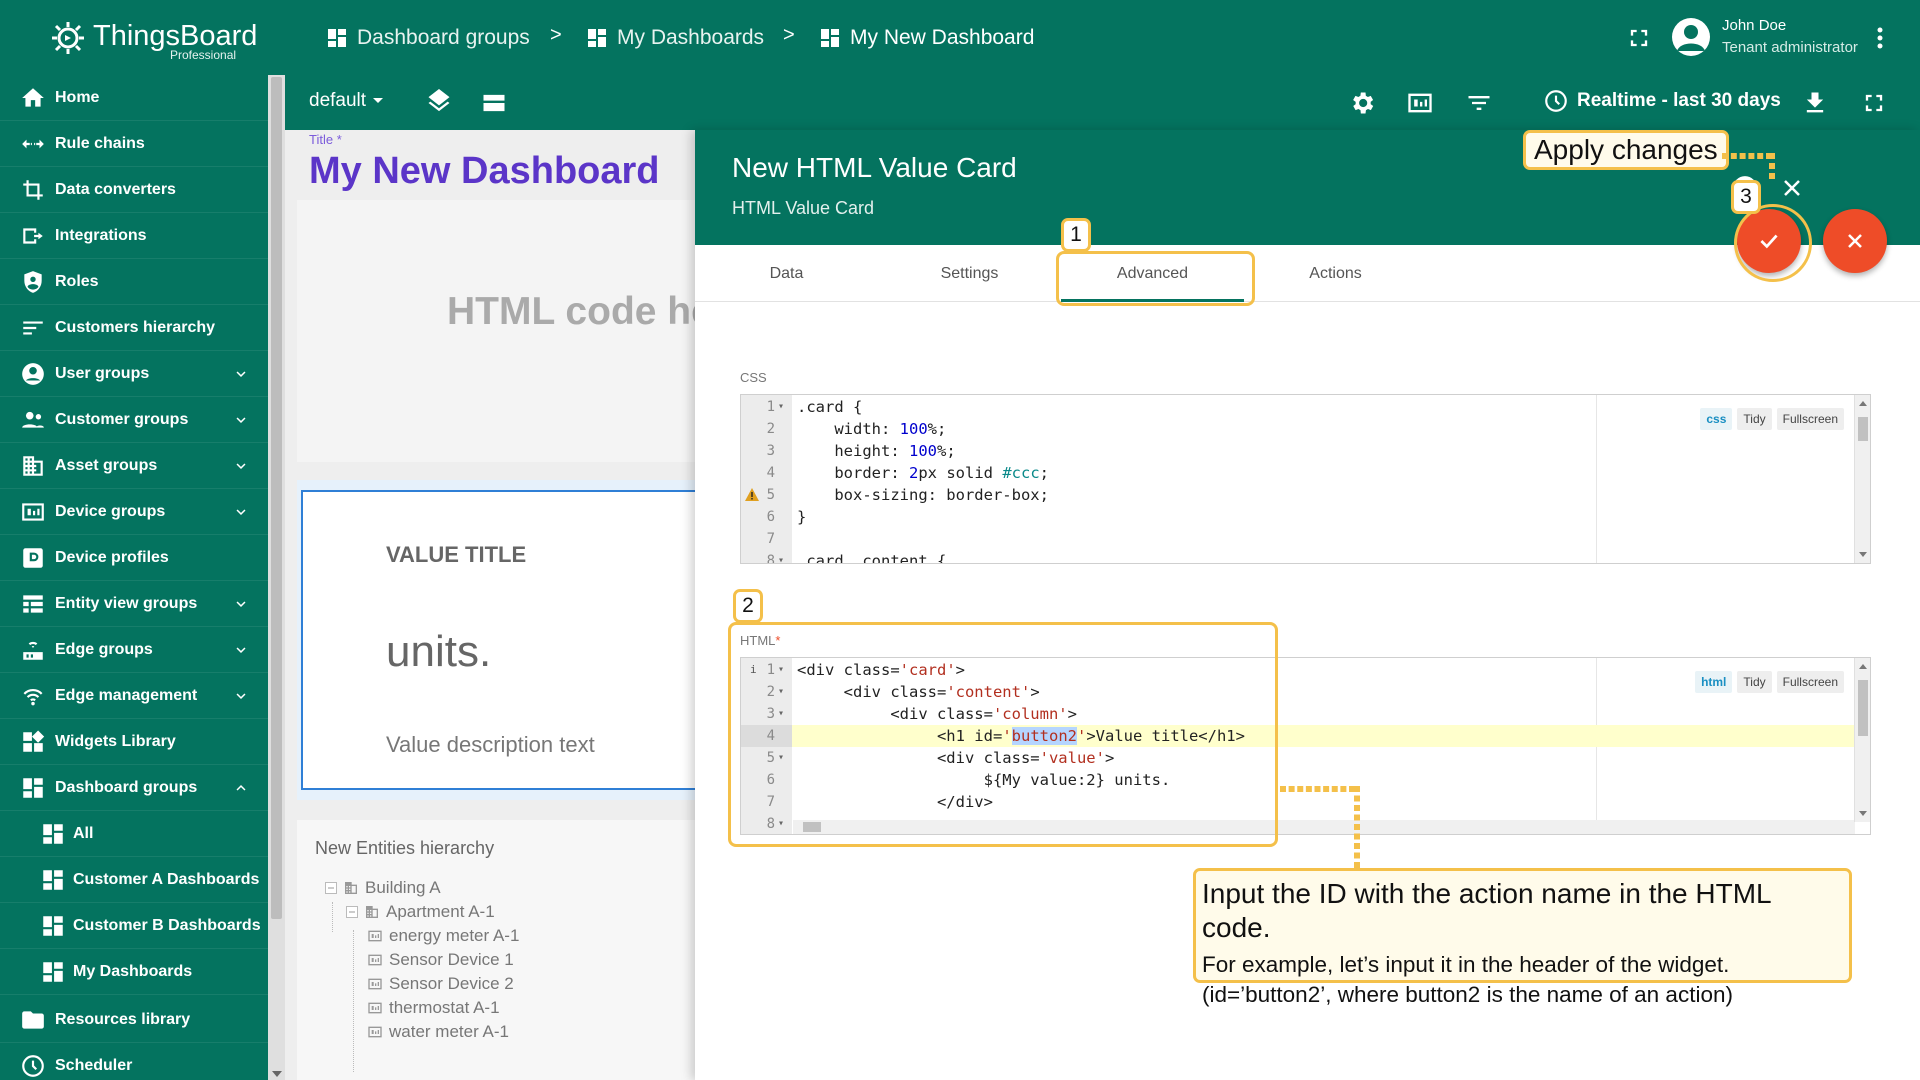 The height and width of the screenshot is (1080, 1920). What do you see at coordinates (969, 273) in the screenshot?
I see `tab-settings: Settings` at bounding box center [969, 273].